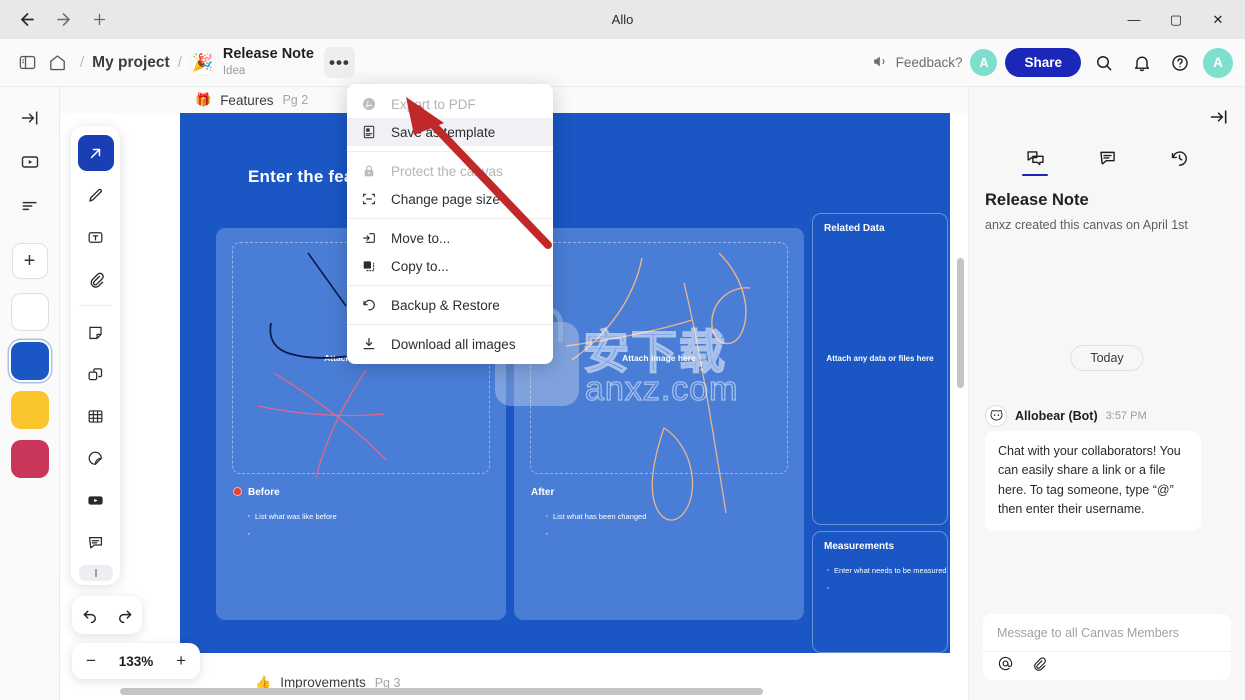  Describe the element at coordinates (96, 500) in the screenshot. I see `youtube-icon` at that location.